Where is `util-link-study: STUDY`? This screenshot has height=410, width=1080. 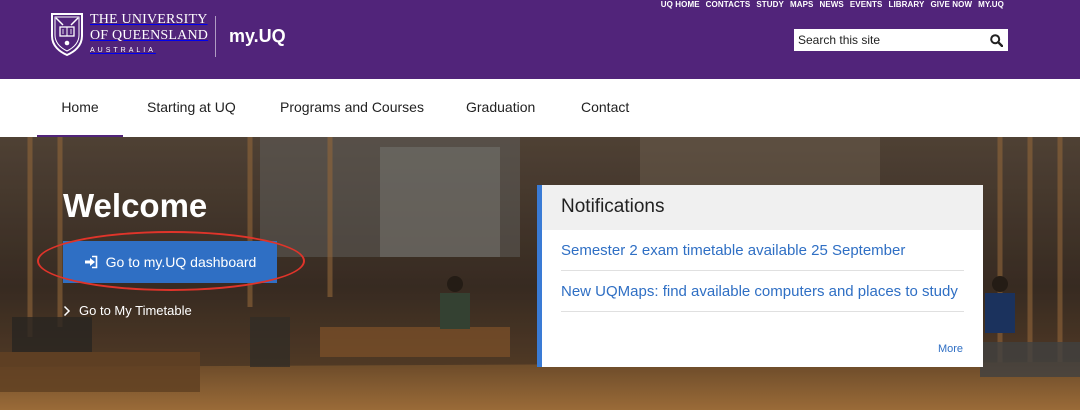 util-link-study: STUDY is located at coordinates (770, 5).